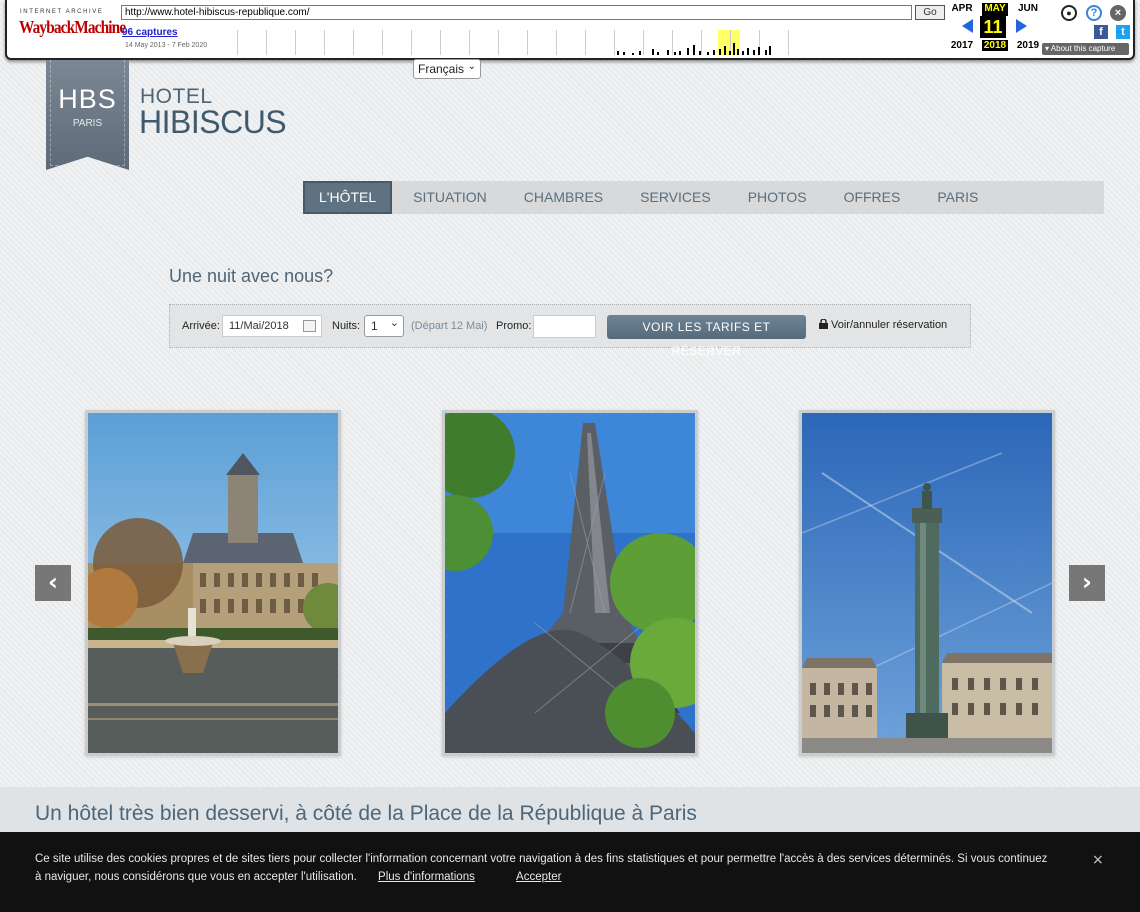 Image resolution: width=1140 pixels, height=912 pixels. What do you see at coordinates (1101, 32) in the screenshot?
I see `facebook-icon: f` at bounding box center [1101, 32].